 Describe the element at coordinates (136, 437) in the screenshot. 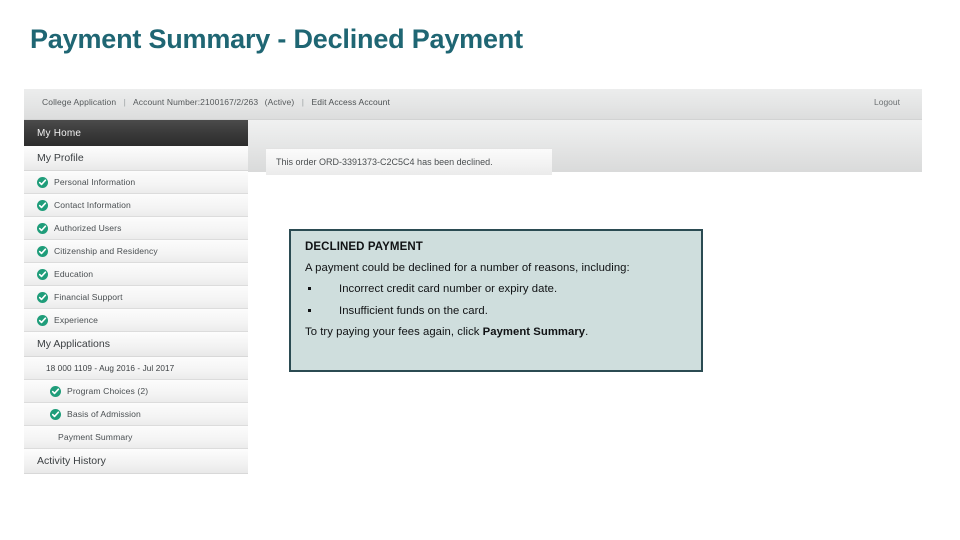

I see `sidebar-item-payment-summary: Payment Summary` at that location.